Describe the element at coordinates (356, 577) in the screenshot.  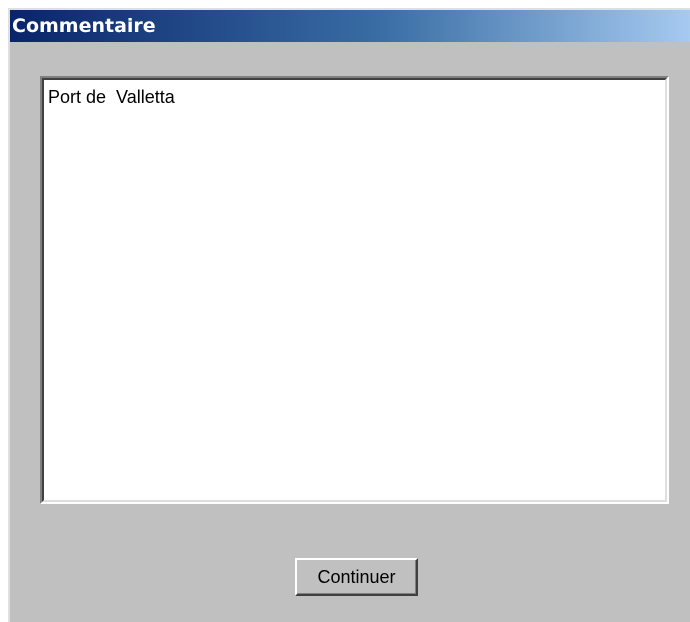
I see `continue-button: Continuer` at that location.